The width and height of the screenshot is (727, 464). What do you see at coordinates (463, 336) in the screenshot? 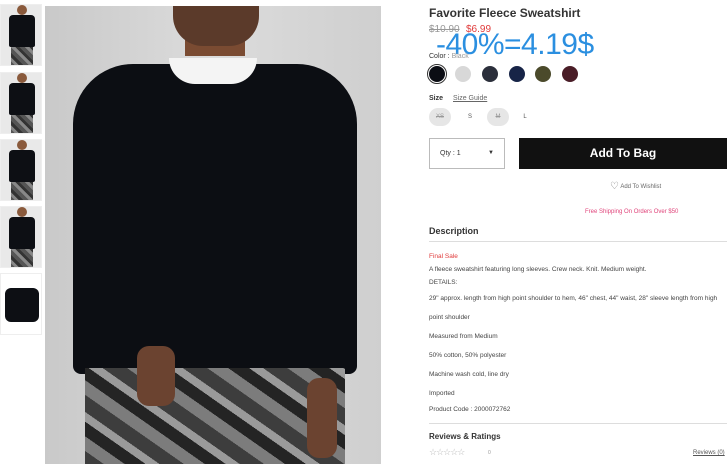
I see `detail-line: Measured from Medium` at bounding box center [463, 336].